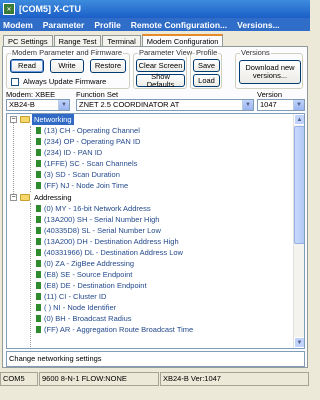 The width and height of the screenshot is (320, 400). I want to click on modem-value: XB24-B, so click(22, 104).